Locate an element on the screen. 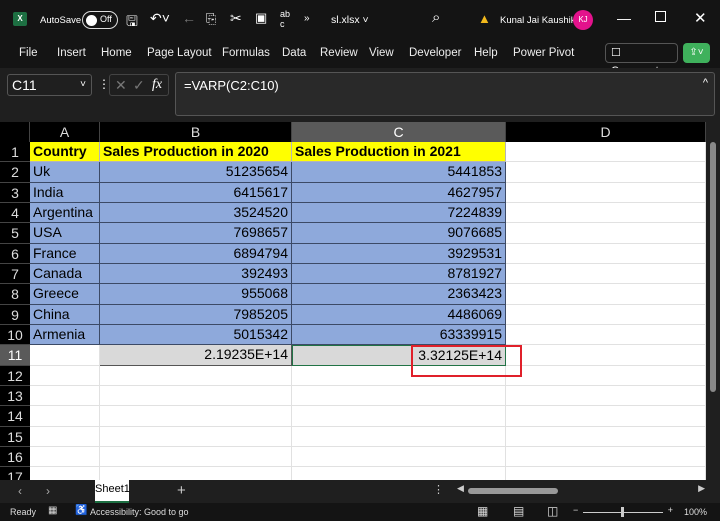 The image size is (720, 521). cell-C7: 8781927 is located at coordinates (399, 274).